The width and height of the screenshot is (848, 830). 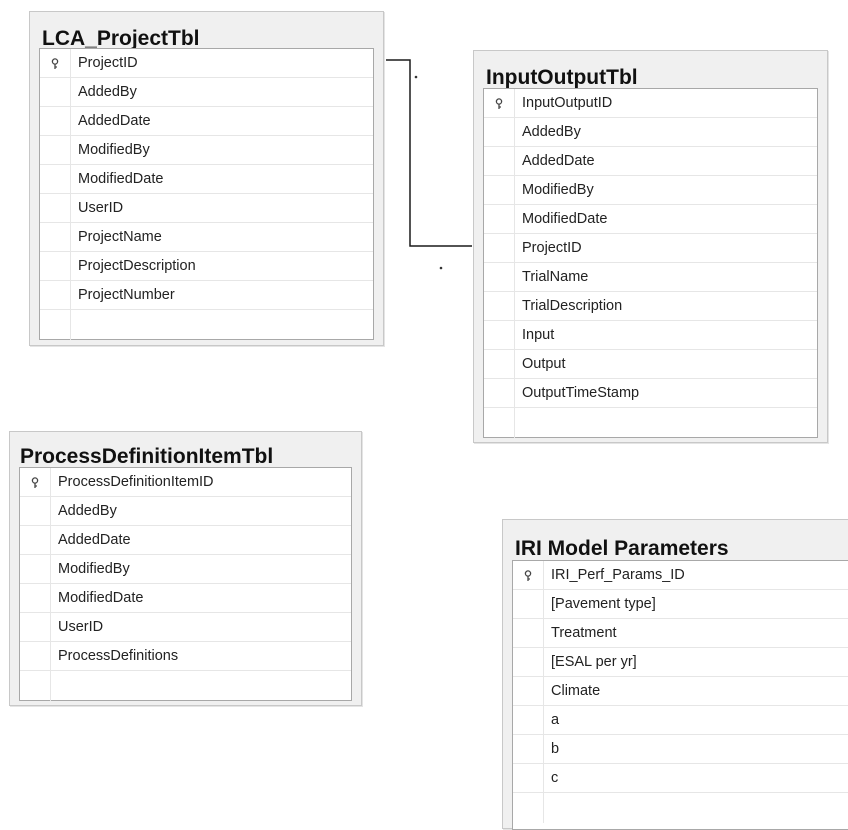 What do you see at coordinates (680, 575) in the screenshot?
I see `primary-key-row: IRI_Perf_Params_ID` at bounding box center [680, 575].